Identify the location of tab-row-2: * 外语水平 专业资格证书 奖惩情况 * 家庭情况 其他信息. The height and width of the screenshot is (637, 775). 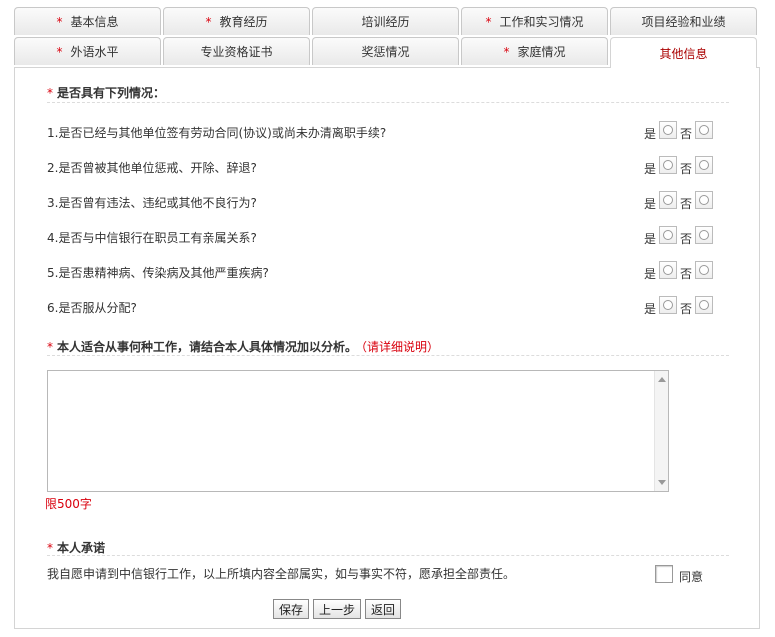
(387, 52).